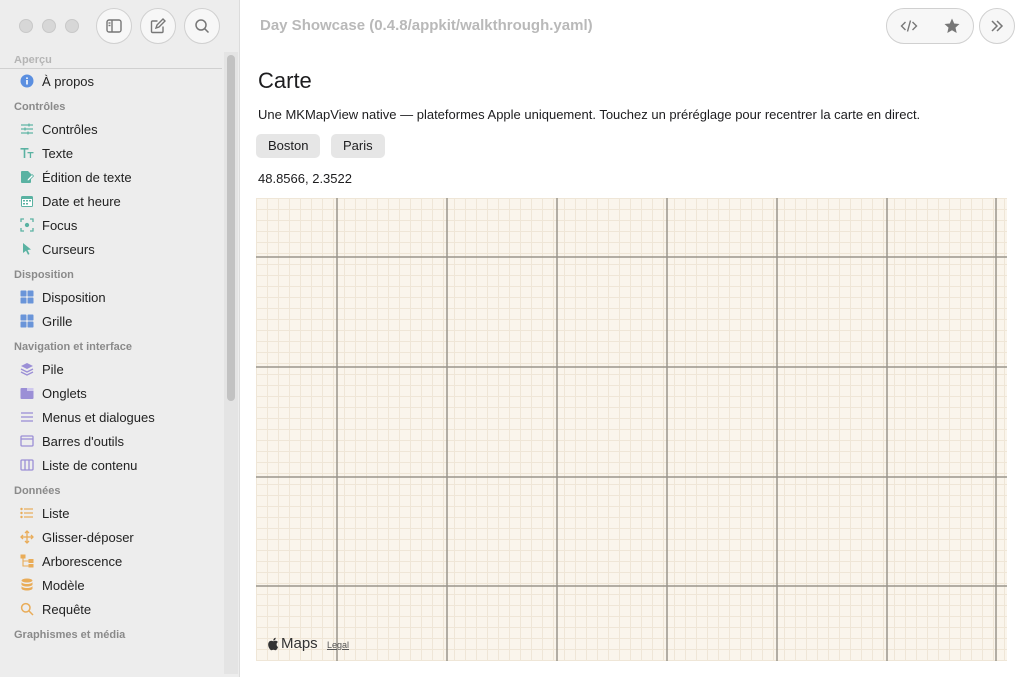 Image resolution: width=1024 pixels, height=677 pixels. Describe the element at coordinates (40, 107) in the screenshot. I see `section-header: Contrôles` at that location.